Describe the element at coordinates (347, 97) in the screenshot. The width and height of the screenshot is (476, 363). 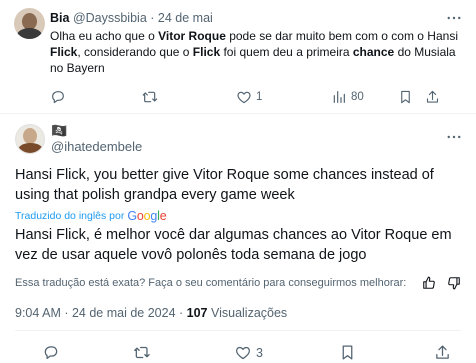
I see `views-button: 80` at that location.